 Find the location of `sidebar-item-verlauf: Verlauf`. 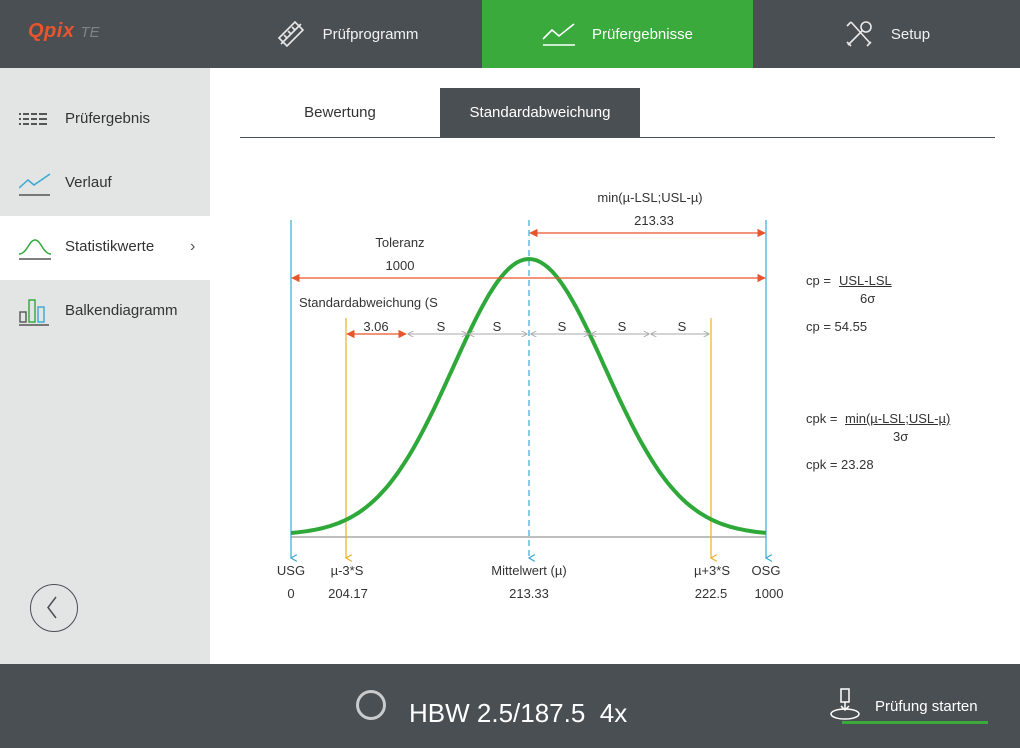

sidebar-item-verlauf: Verlauf is located at coordinates (105, 184).